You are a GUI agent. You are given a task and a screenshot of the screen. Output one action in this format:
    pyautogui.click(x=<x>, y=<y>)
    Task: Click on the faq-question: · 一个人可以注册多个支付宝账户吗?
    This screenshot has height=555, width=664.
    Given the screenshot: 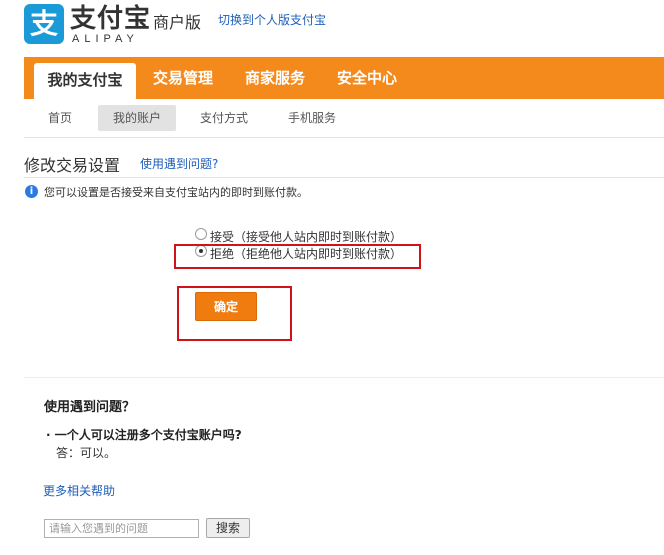 What is the action you would take?
    pyautogui.click(x=144, y=434)
    